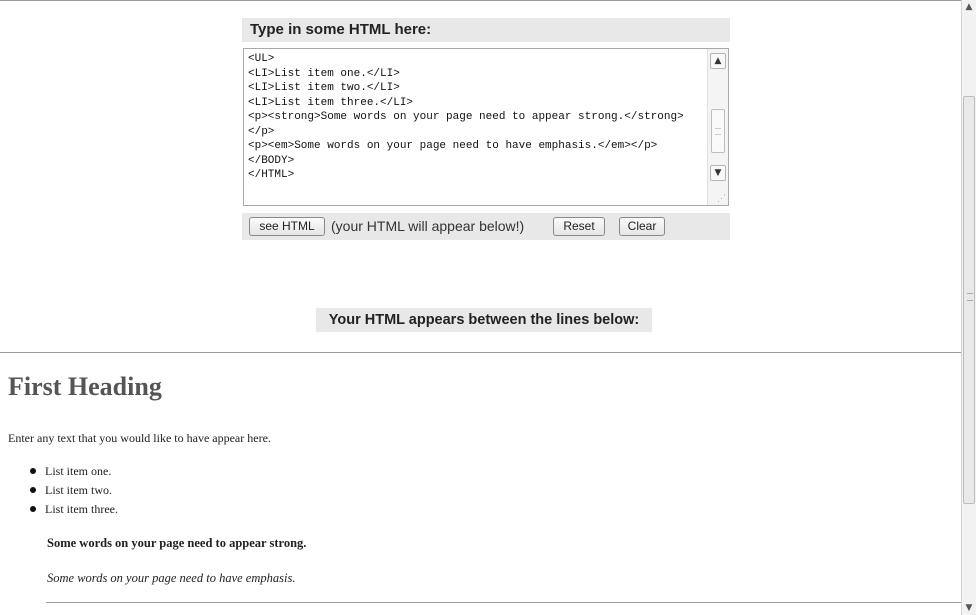 This screenshot has height=615, width=976. I want to click on output-top-divider, so click(480, 352).